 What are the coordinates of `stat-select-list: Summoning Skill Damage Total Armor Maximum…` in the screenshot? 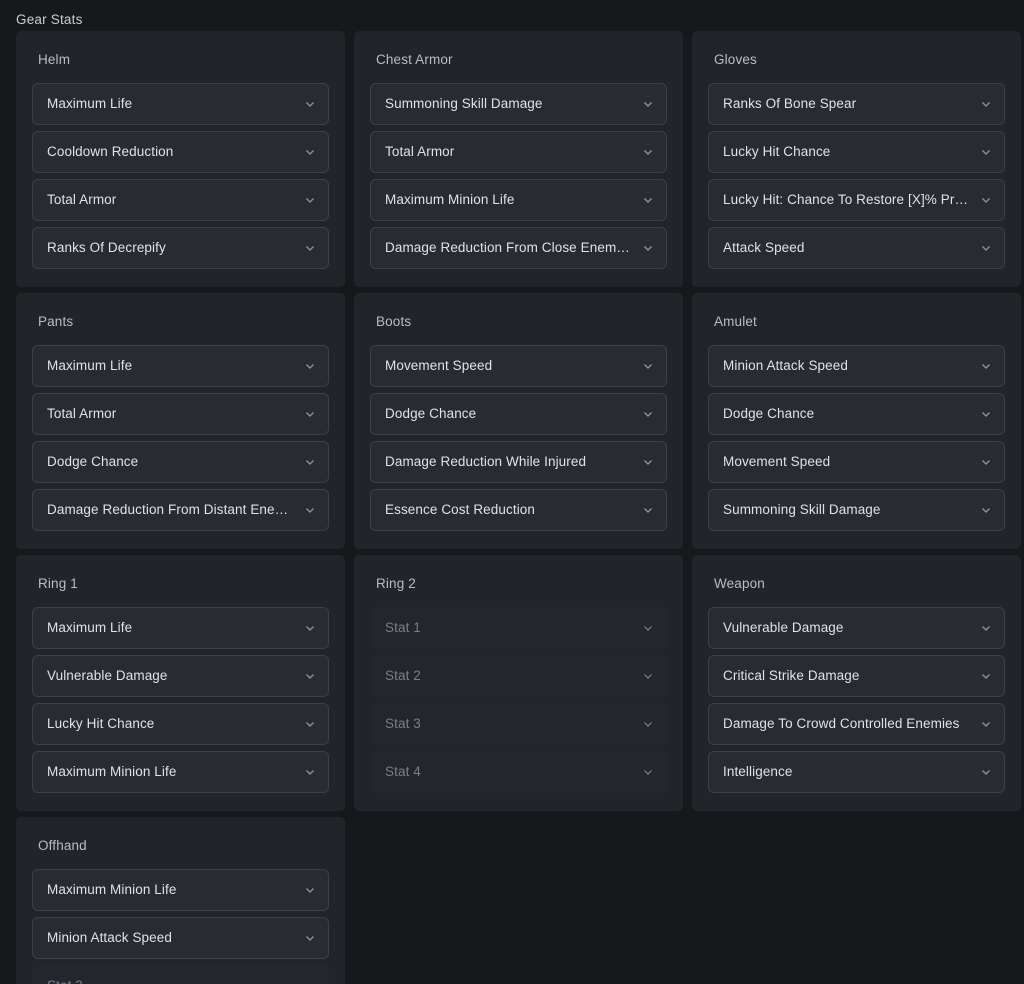 It's located at (518, 176).